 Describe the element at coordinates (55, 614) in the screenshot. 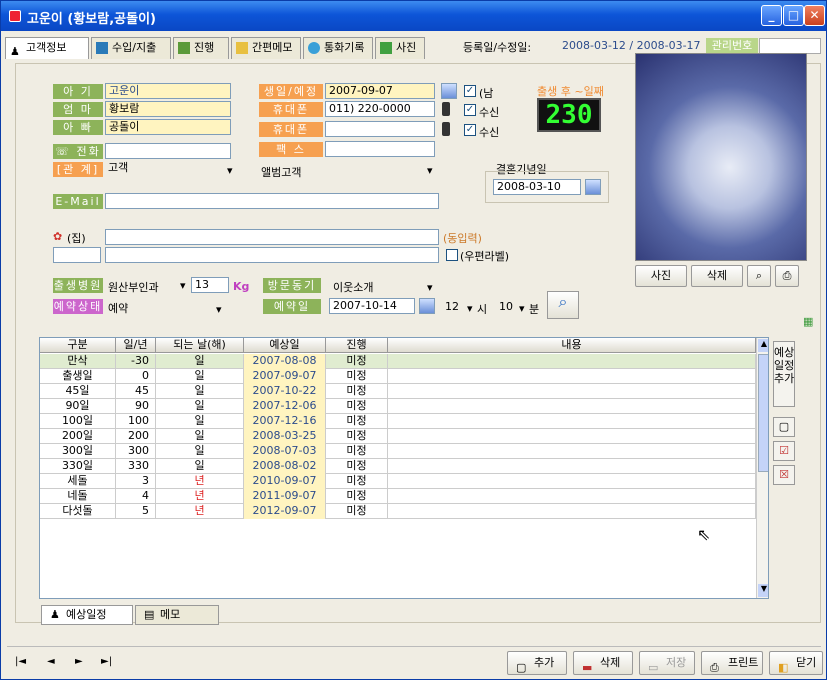

I see `schedule-tab-icon: ♟` at that location.